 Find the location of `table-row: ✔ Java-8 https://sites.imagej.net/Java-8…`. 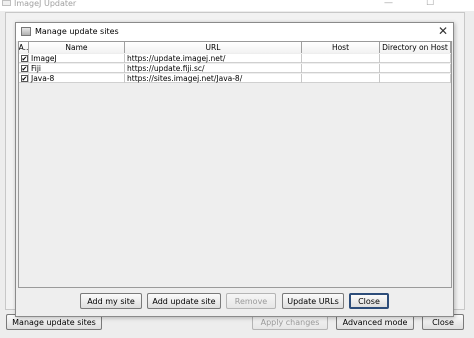

table-row: ✔ Java-8 https://sites.imagej.net/Java-8… is located at coordinates (235, 78).